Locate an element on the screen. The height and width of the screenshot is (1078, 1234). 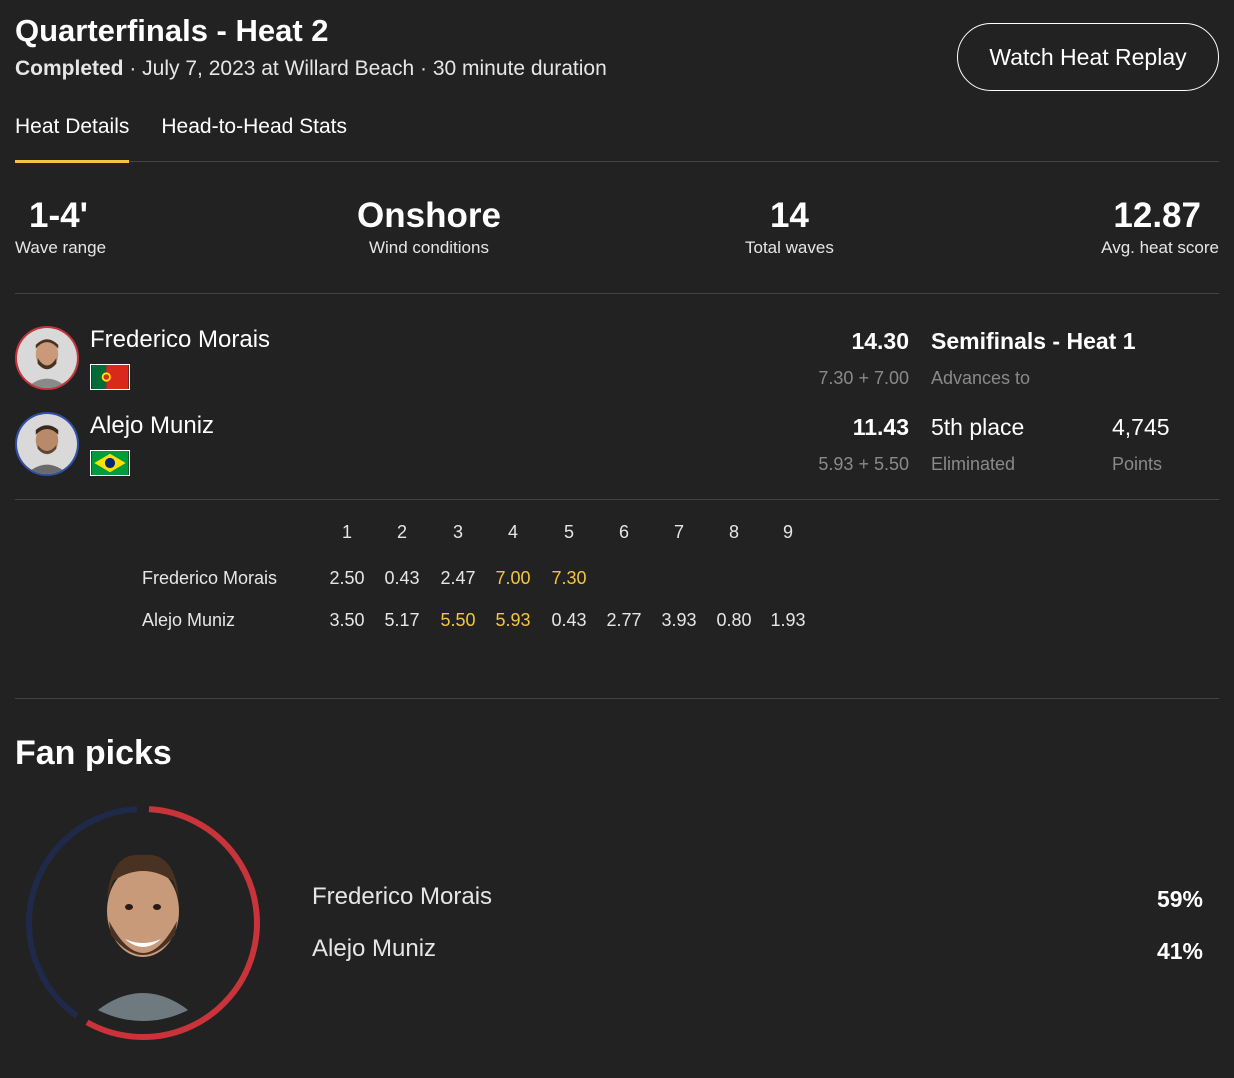
counting-waves: 7.30 + 7.00 is located at coordinates (863, 378).